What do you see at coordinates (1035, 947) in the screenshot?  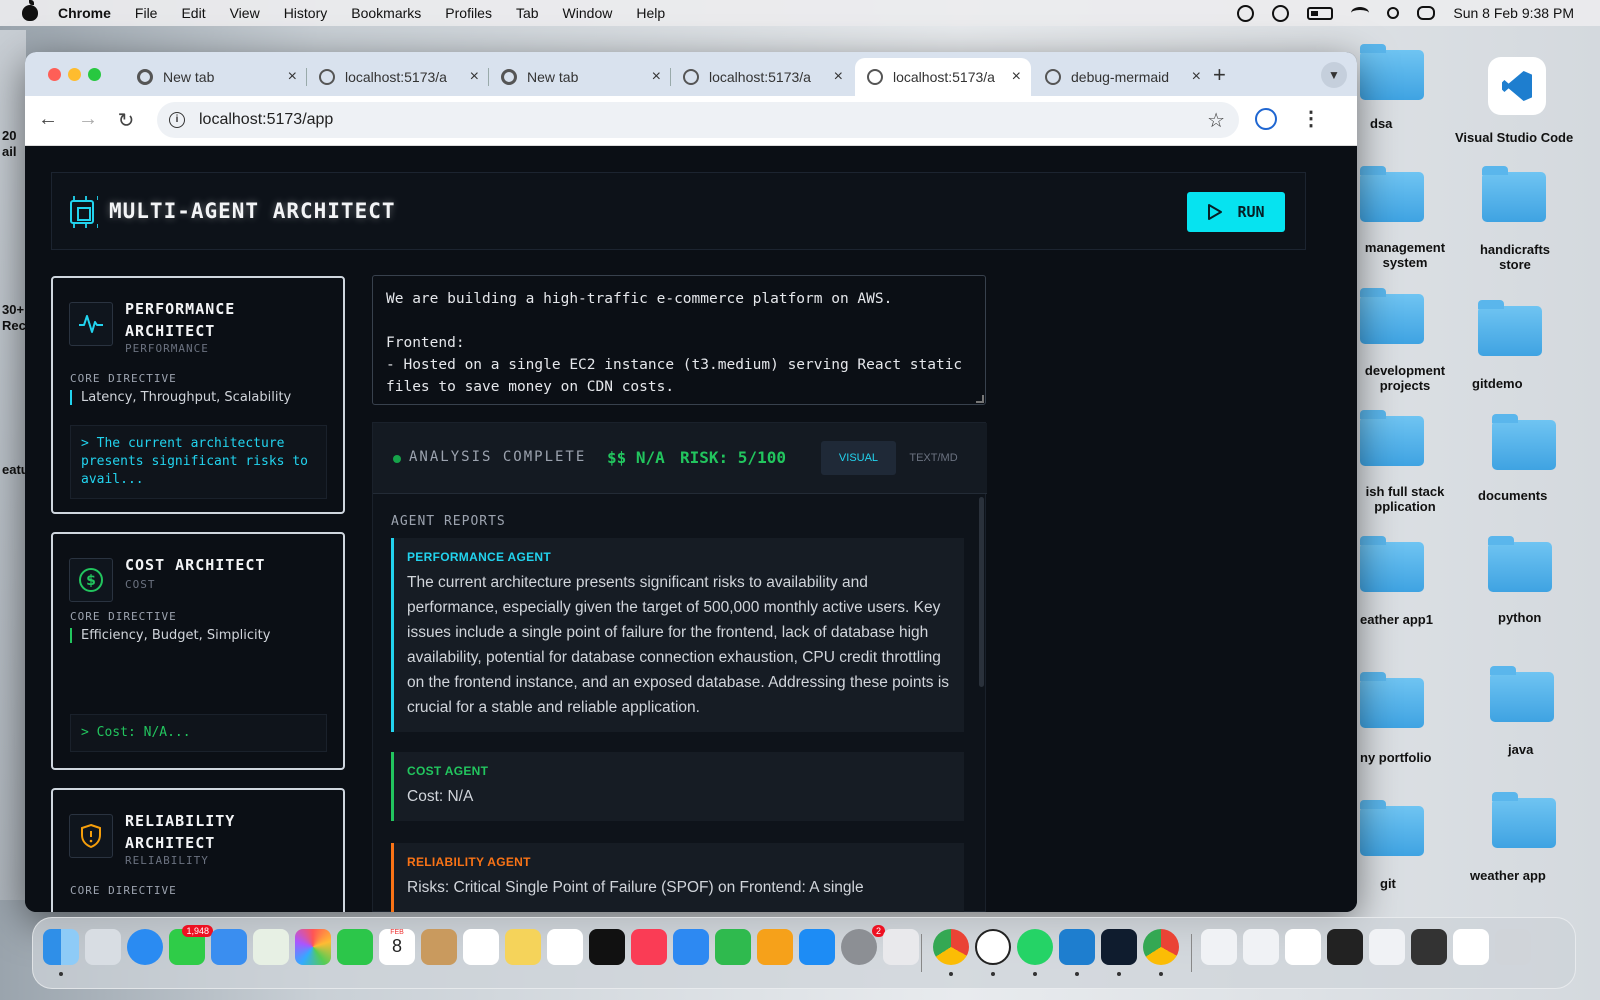 I see `whatsapp-icon` at bounding box center [1035, 947].